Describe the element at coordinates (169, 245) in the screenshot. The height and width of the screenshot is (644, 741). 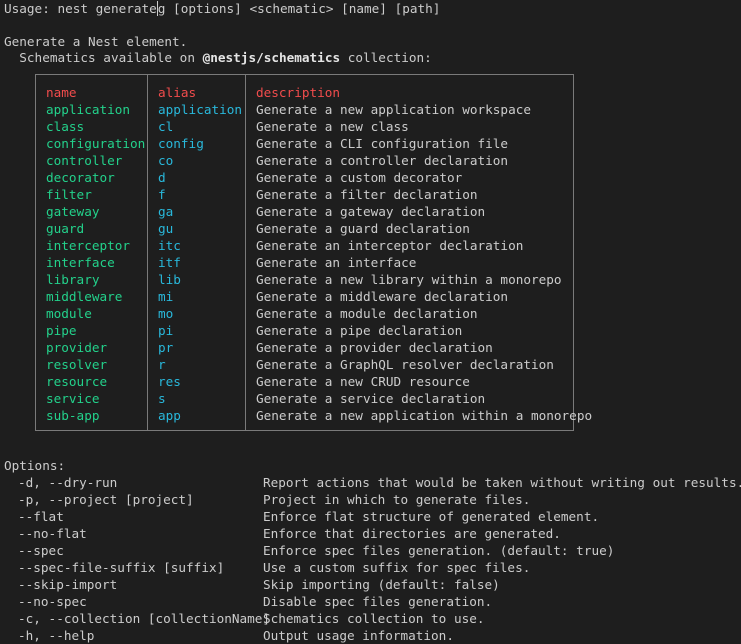
I see `schematic-alias: itc` at that location.